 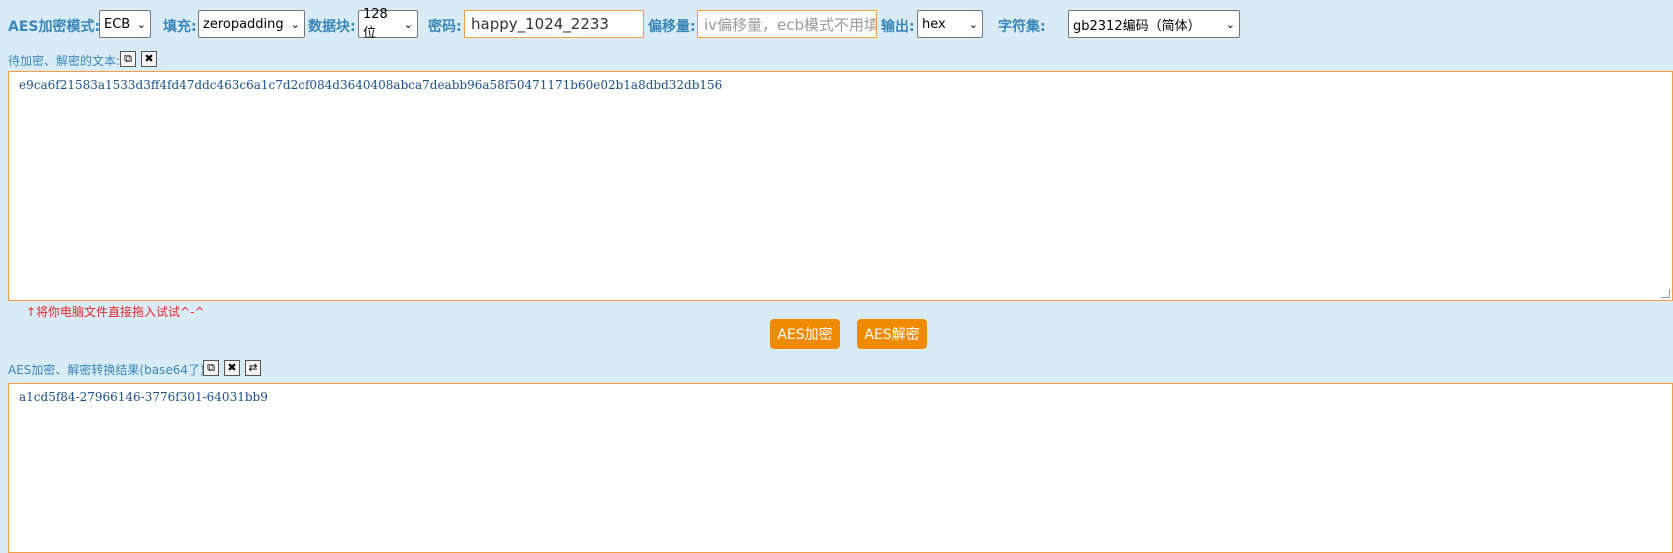 What do you see at coordinates (253, 368) in the screenshot?
I see `swap-icon: ⇄` at bounding box center [253, 368].